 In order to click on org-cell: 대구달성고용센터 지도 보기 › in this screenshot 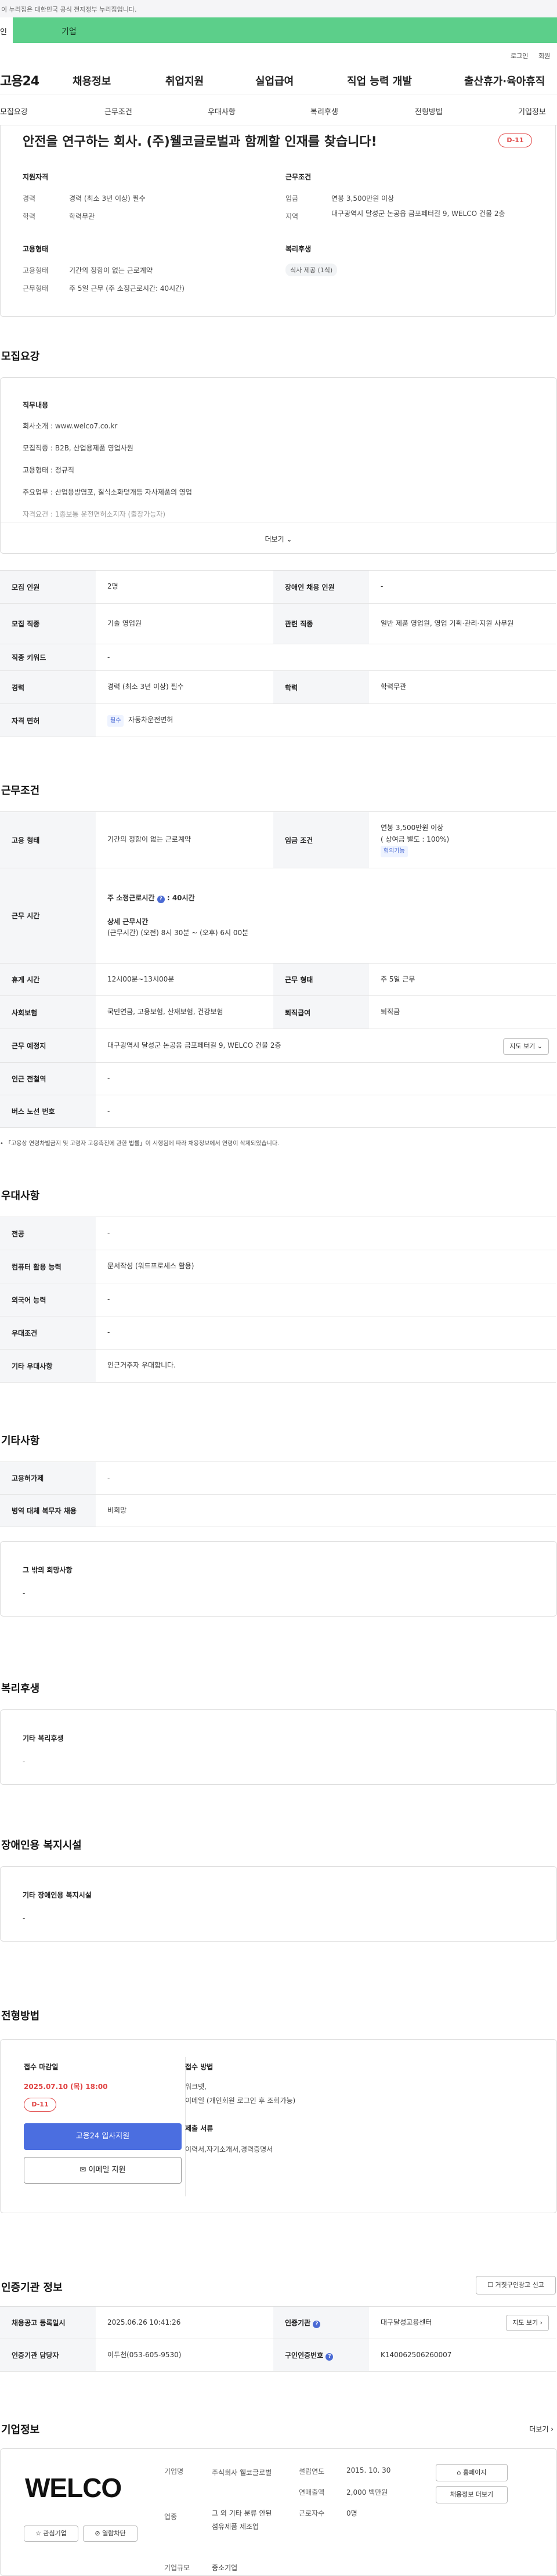, I will do `click(462, 2322)`.